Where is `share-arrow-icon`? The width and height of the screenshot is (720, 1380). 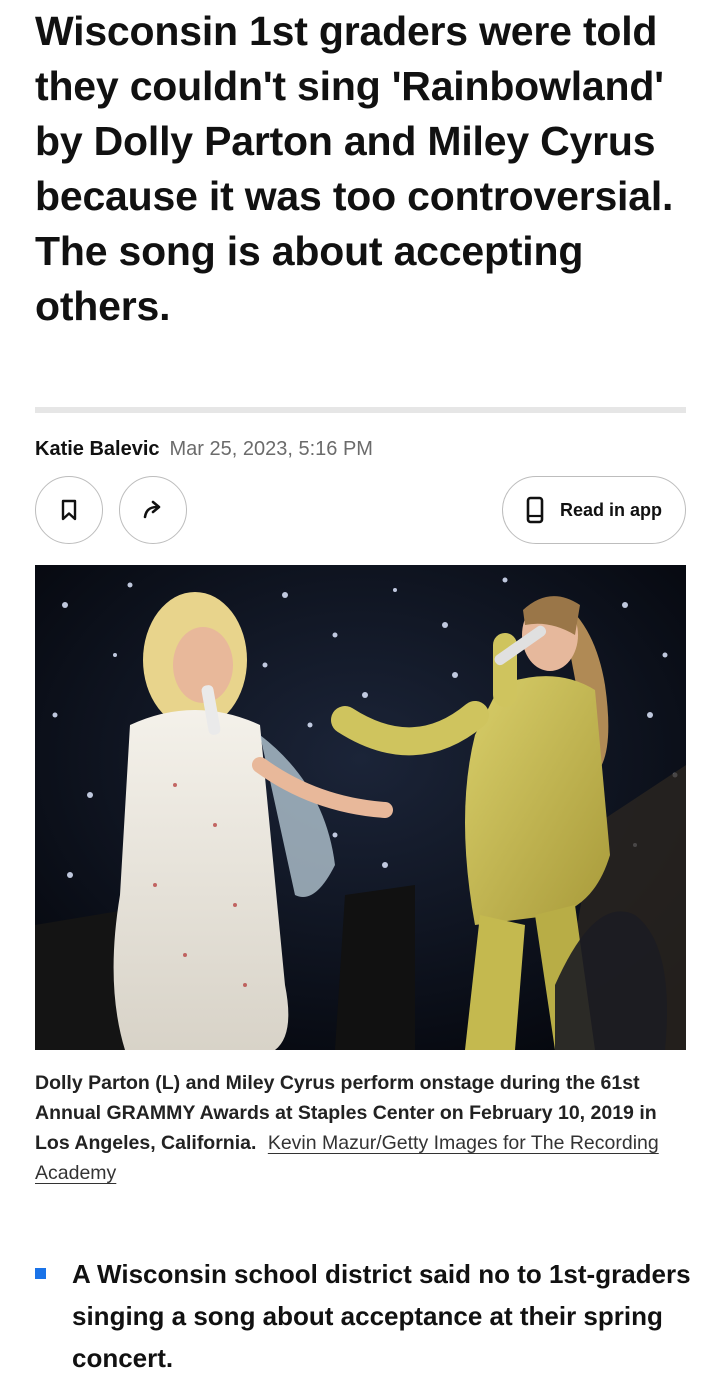 share-arrow-icon is located at coordinates (152, 509).